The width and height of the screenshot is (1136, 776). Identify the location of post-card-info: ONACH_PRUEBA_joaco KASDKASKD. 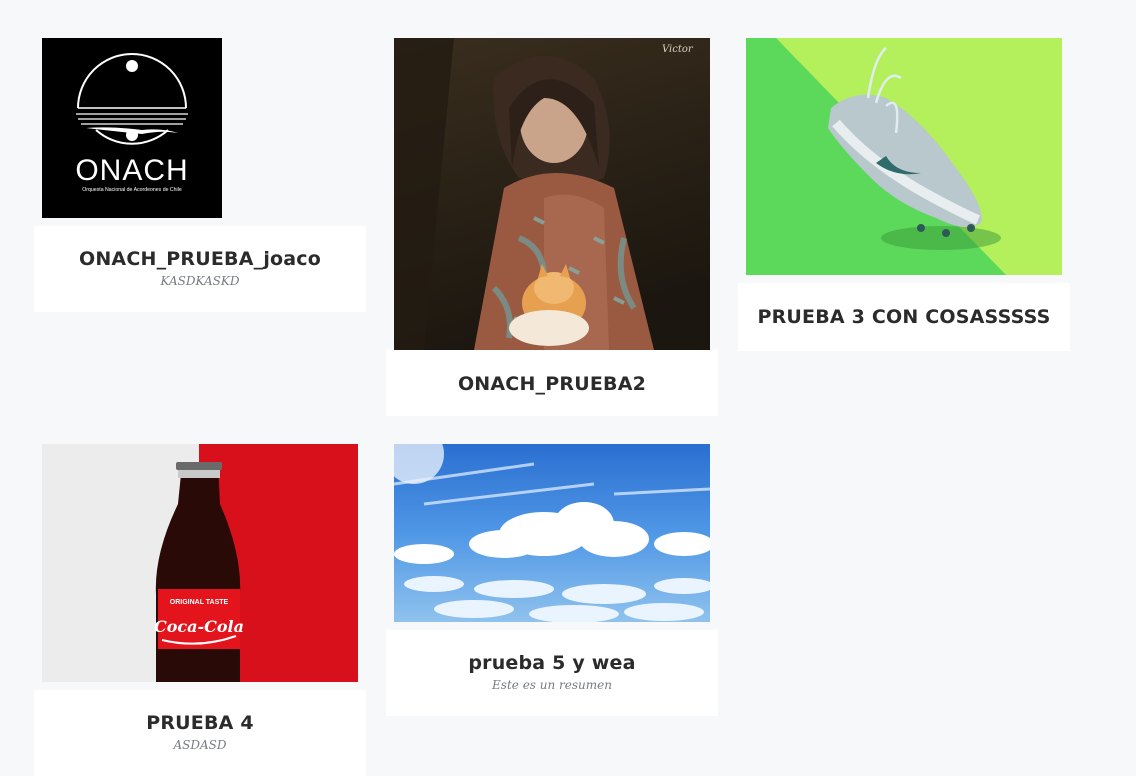
(200, 269).